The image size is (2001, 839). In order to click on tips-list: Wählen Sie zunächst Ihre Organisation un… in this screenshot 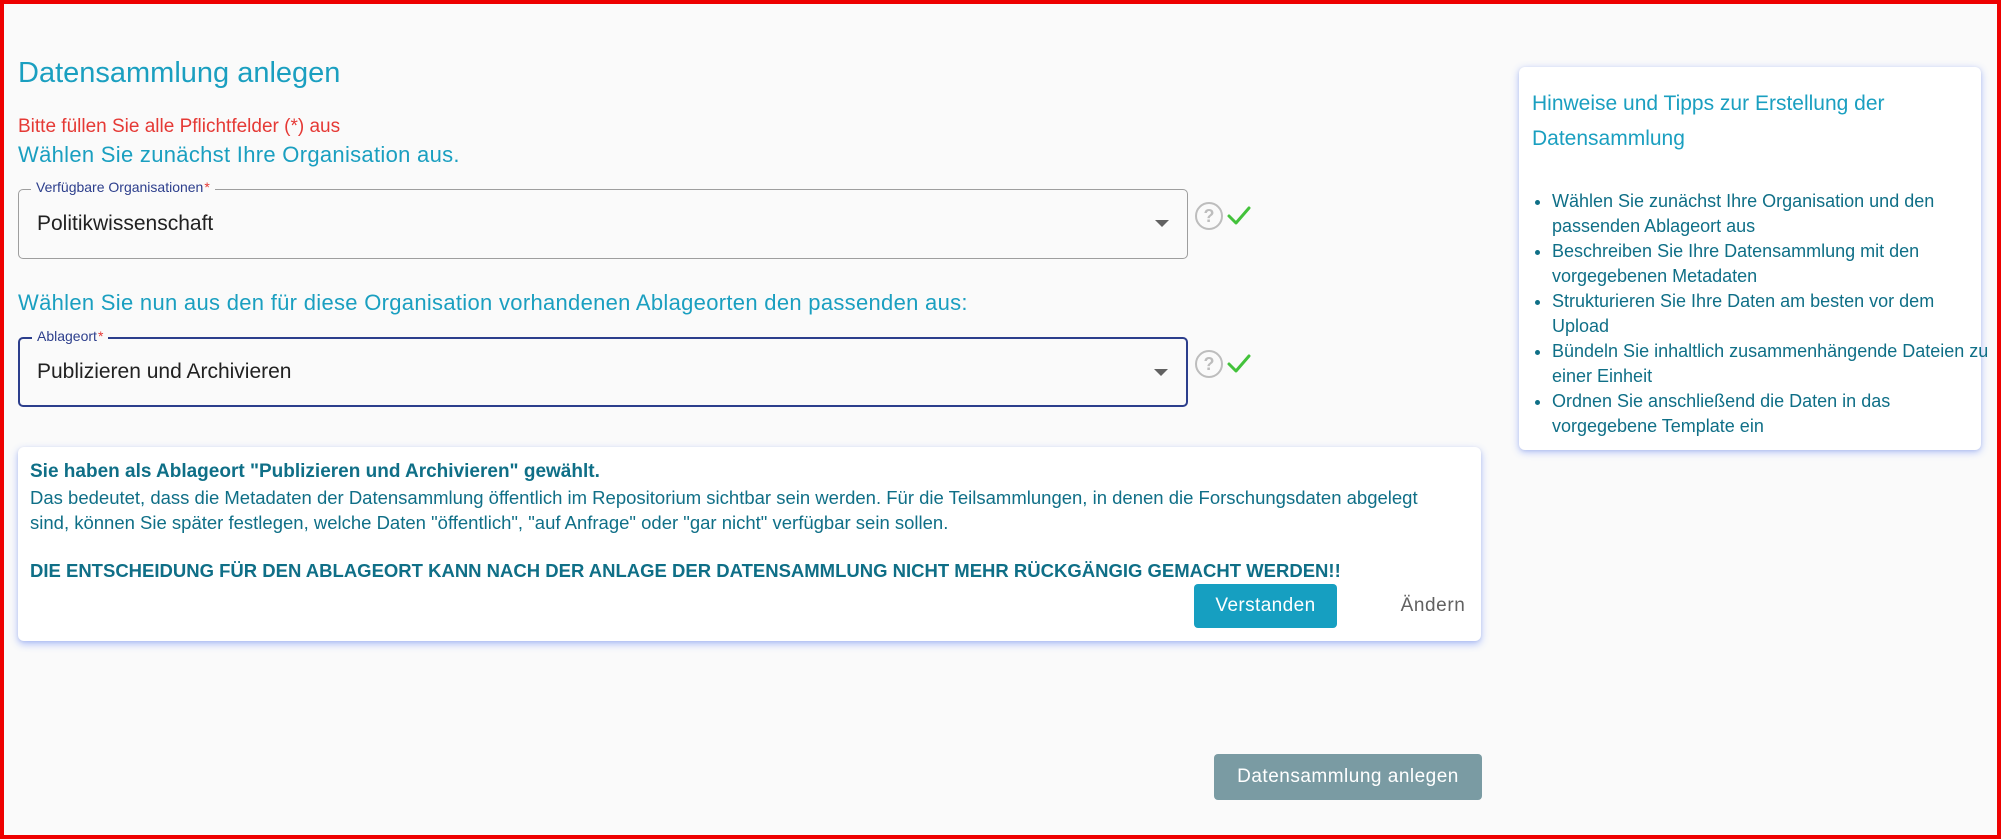, I will do `click(1762, 314)`.